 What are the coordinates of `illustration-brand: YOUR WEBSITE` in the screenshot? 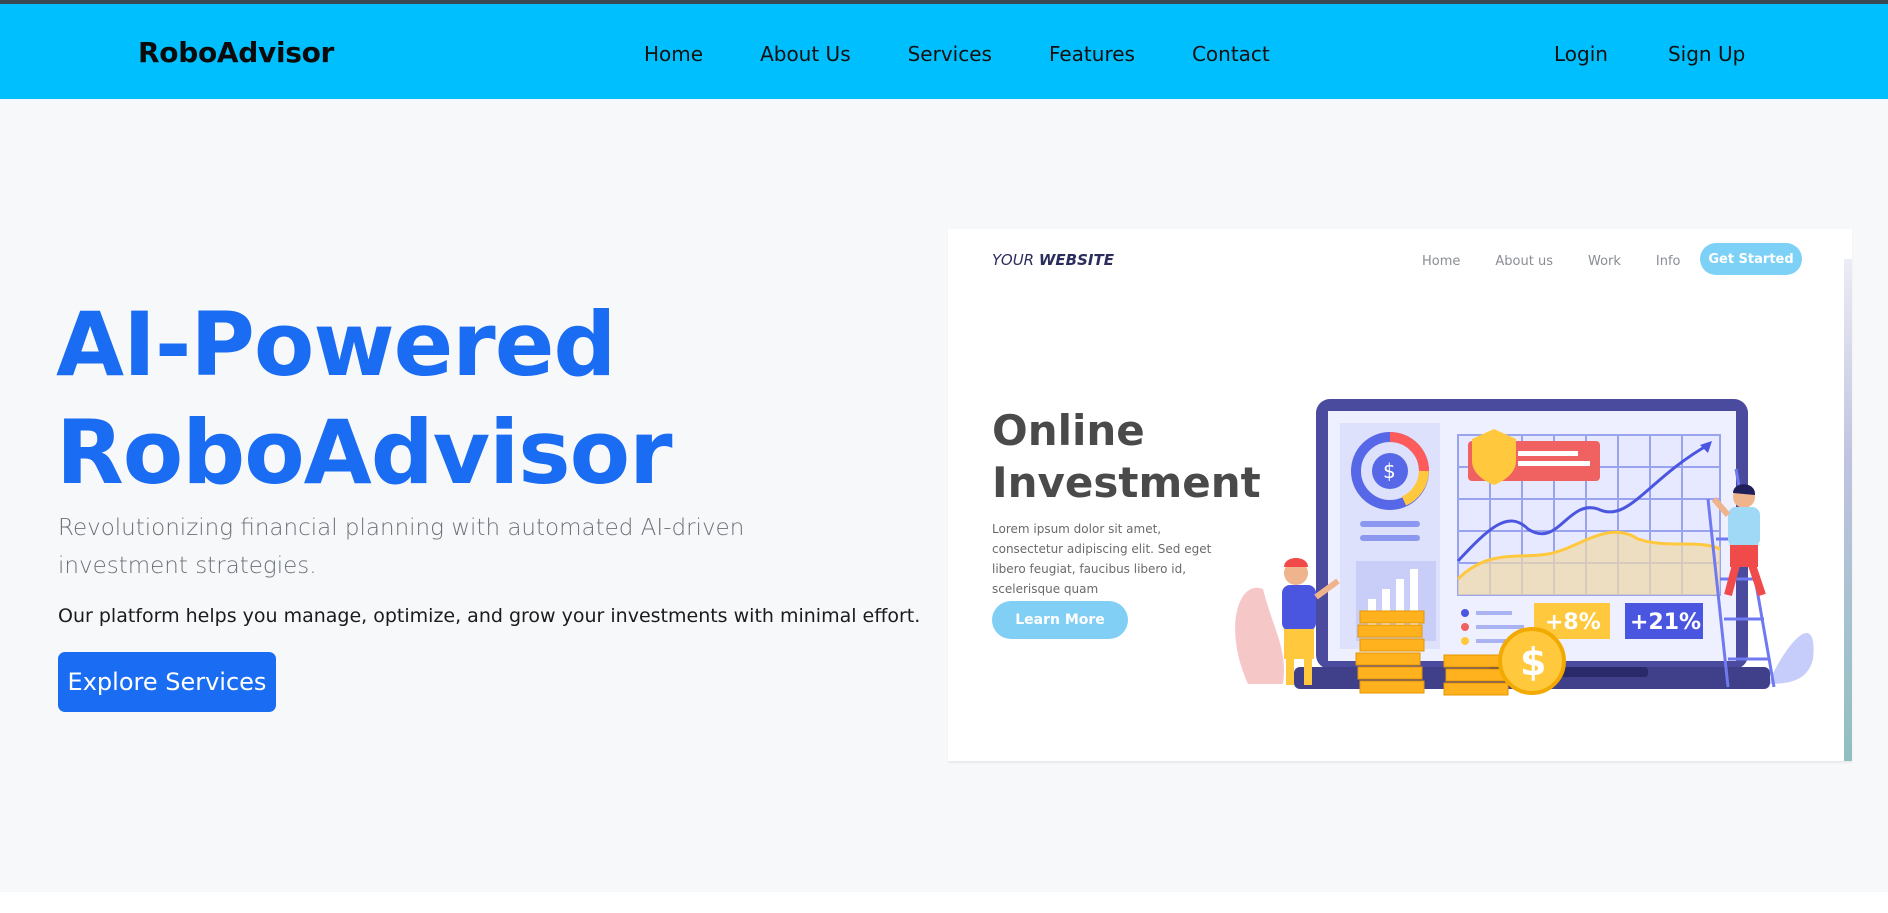 It's located at (1053, 260).